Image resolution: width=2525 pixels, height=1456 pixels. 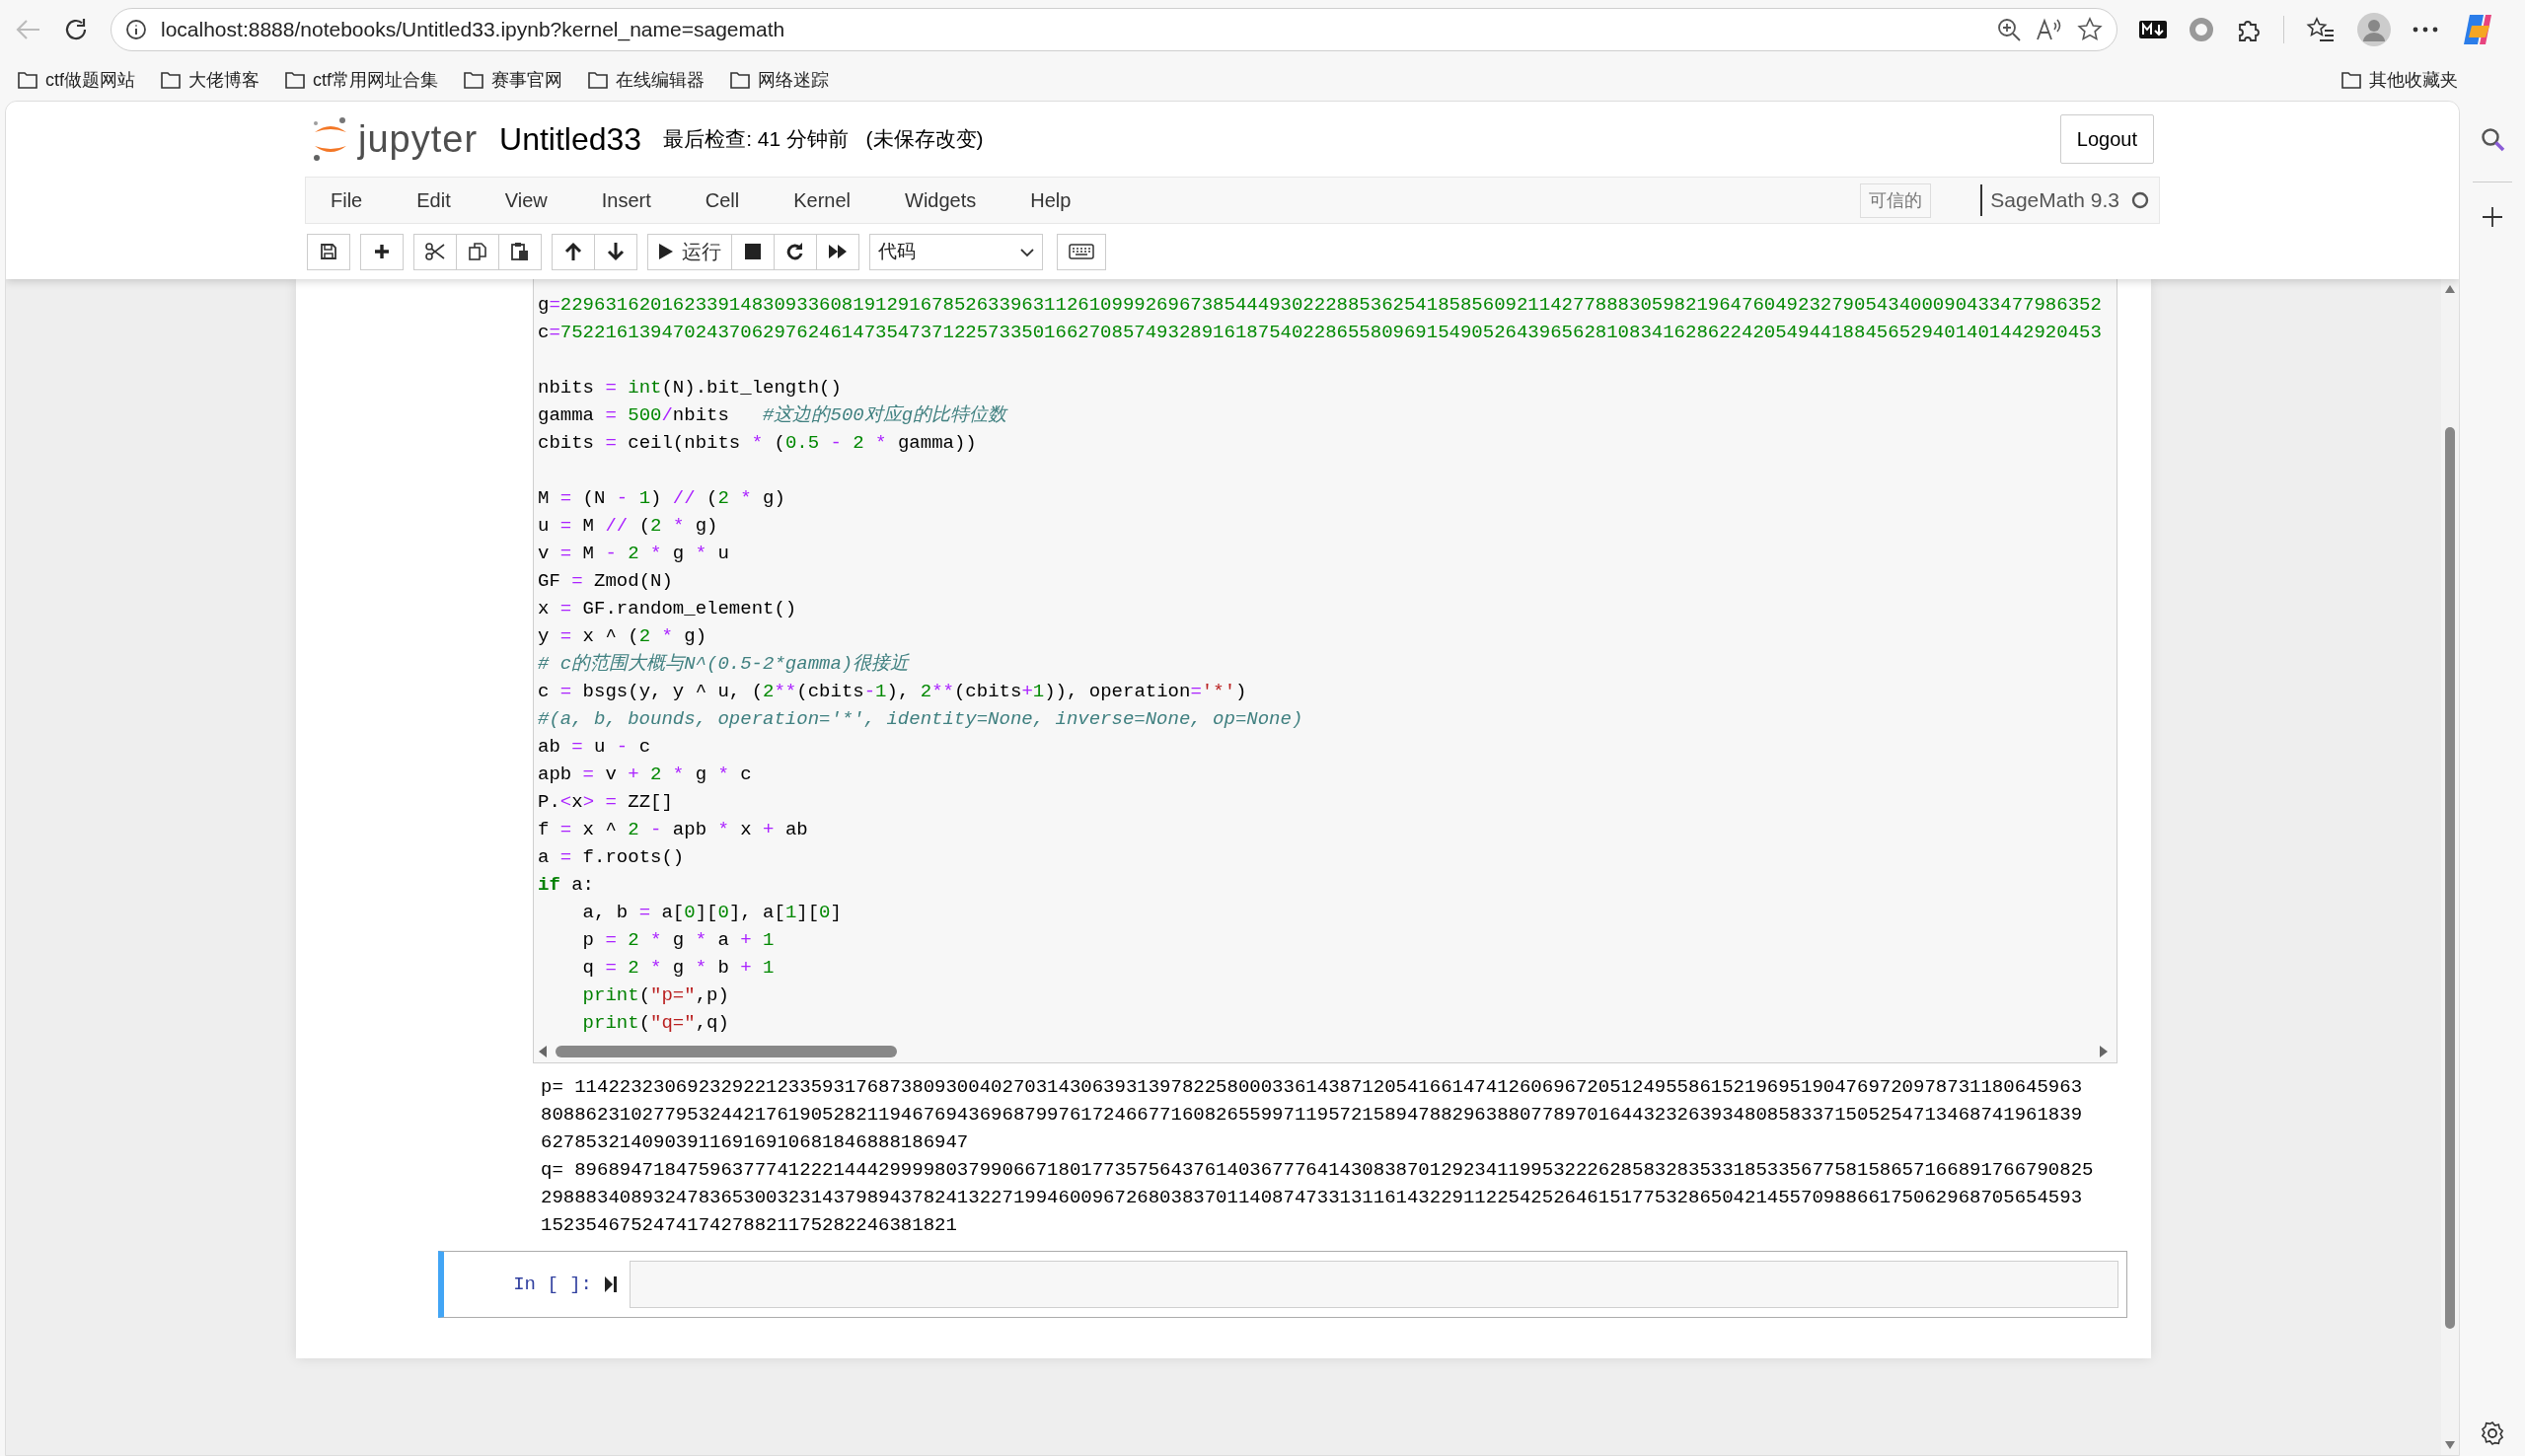 I want to click on bookmark-folder: 其他收藏夹, so click(x=2399, y=80).